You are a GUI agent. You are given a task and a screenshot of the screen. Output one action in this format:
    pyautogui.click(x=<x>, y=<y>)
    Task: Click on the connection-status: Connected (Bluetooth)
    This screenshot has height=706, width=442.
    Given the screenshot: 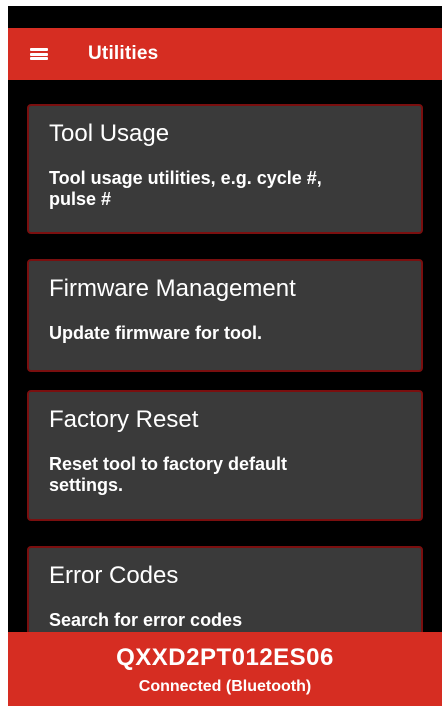 What is the action you would take?
    pyautogui.click(x=225, y=686)
    